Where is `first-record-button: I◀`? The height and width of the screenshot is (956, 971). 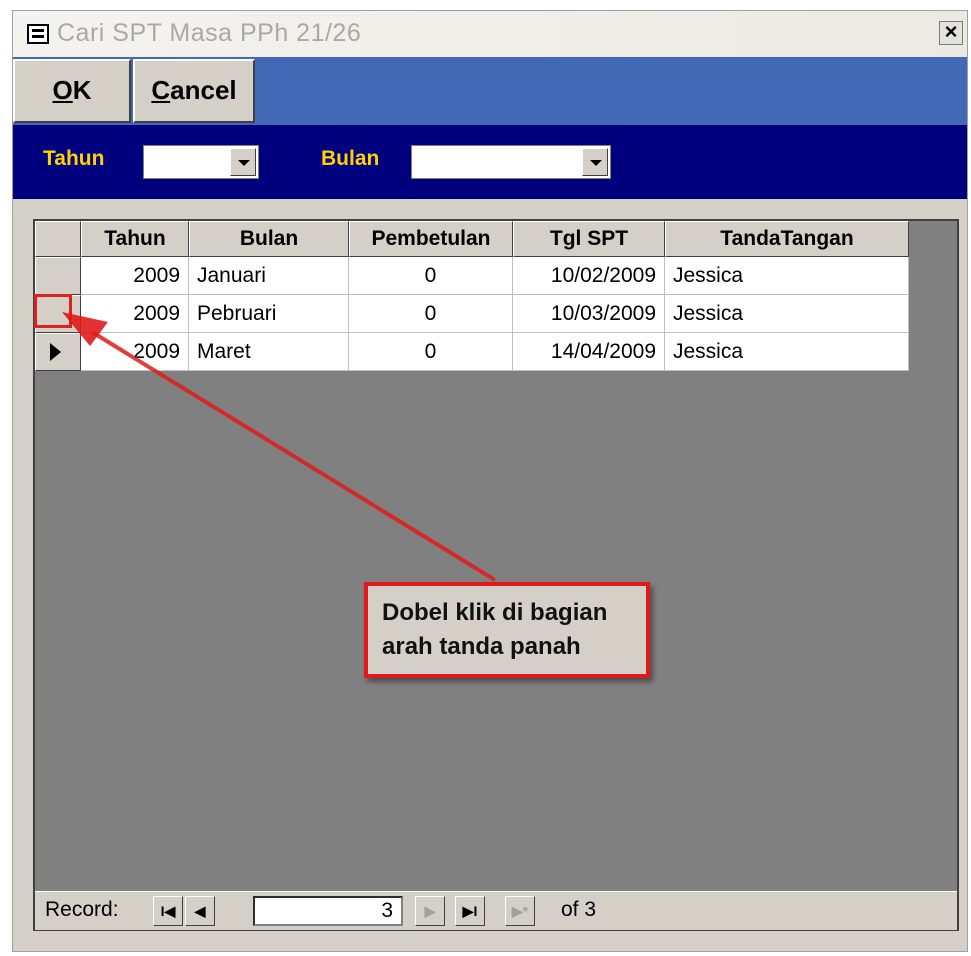
first-record-button: I◀ is located at coordinates (168, 911).